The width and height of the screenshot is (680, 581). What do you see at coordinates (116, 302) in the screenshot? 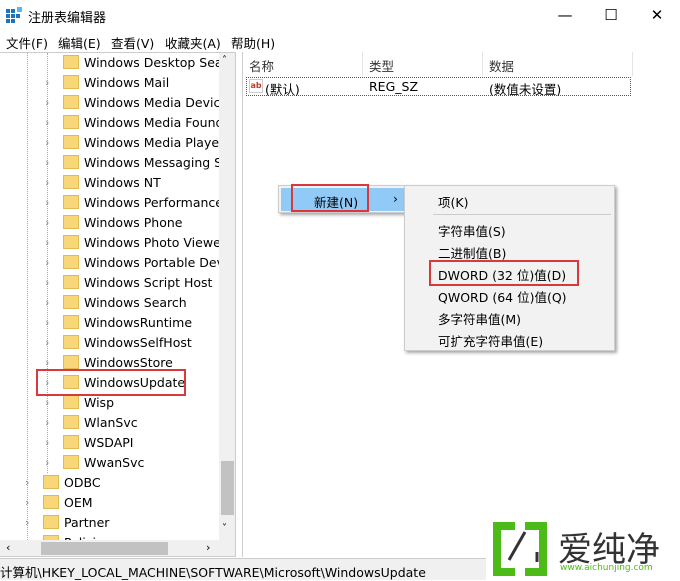
I see `tree-node: › Windows Search` at bounding box center [116, 302].